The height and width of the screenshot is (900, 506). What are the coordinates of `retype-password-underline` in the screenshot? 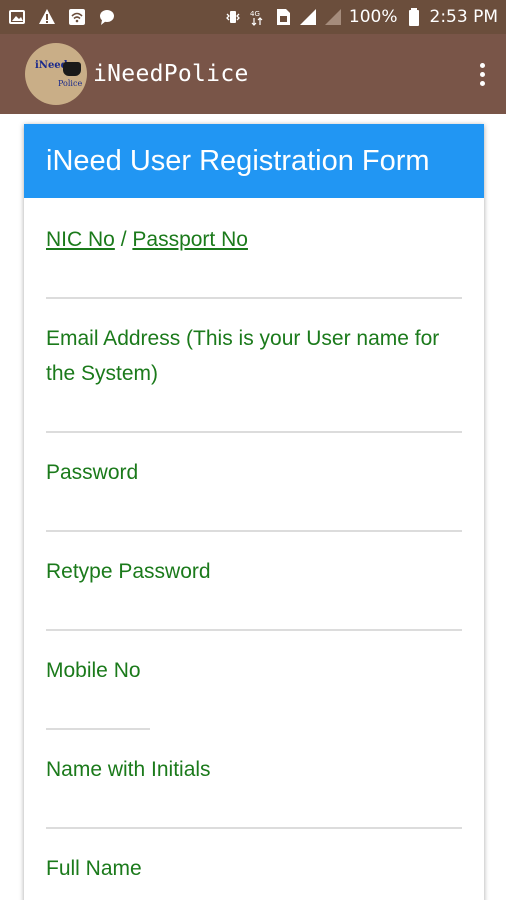 It's located at (254, 630).